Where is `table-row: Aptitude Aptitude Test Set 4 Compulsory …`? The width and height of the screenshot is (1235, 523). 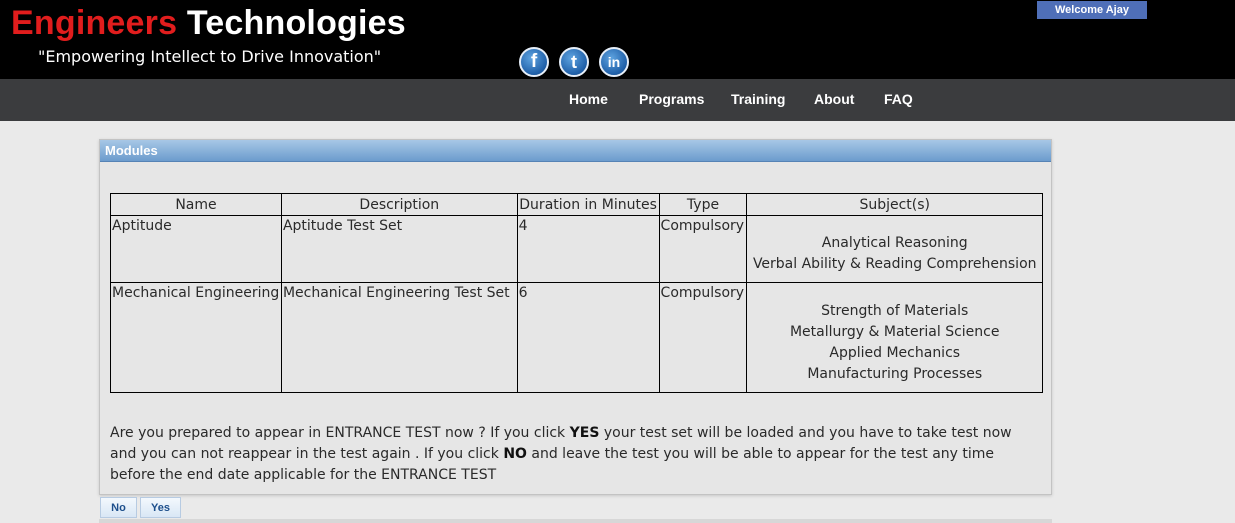 table-row: Aptitude Aptitude Test Set 4 Compulsory … is located at coordinates (576, 249).